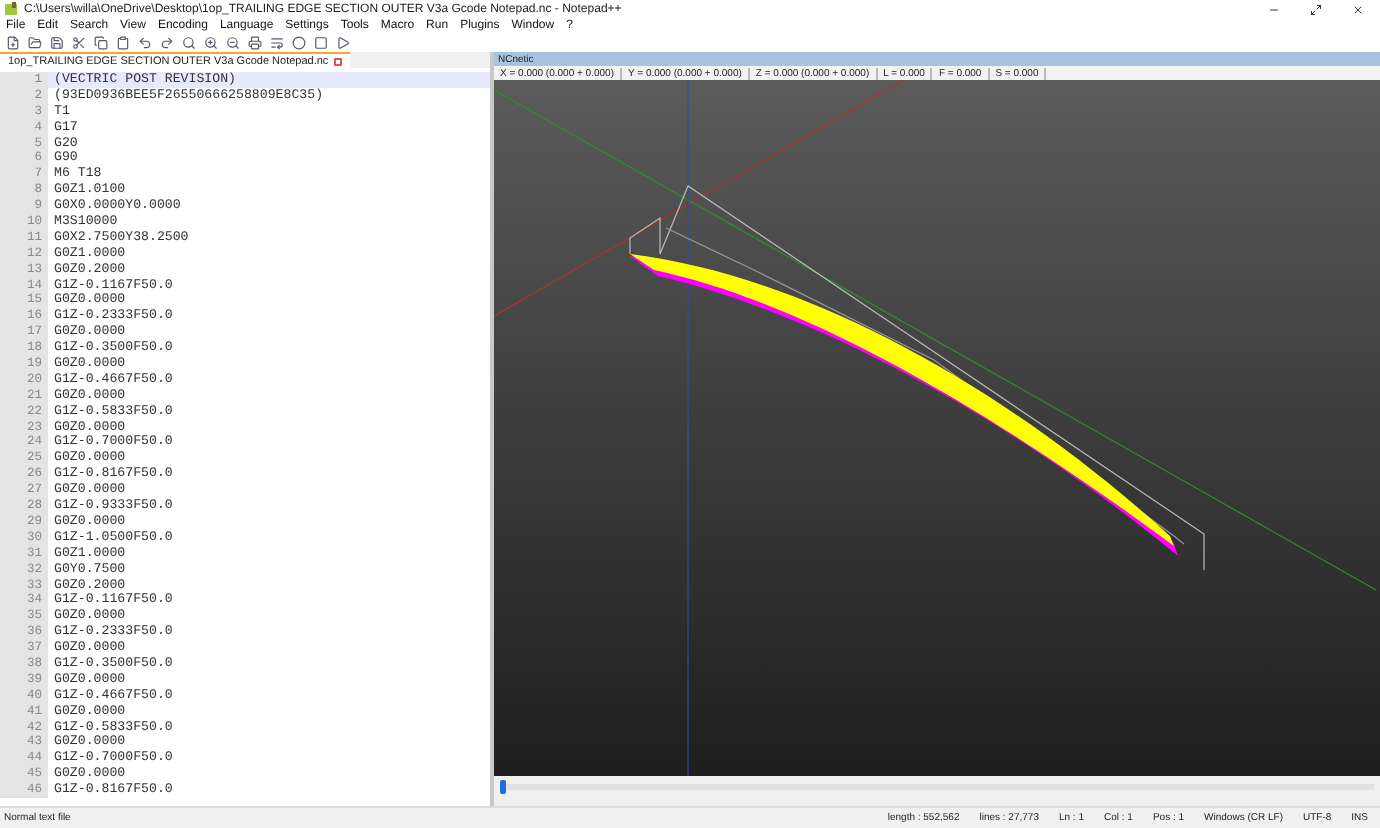 The height and width of the screenshot is (828, 1380). What do you see at coordinates (12, 43) in the screenshot?
I see `new-file-icon` at bounding box center [12, 43].